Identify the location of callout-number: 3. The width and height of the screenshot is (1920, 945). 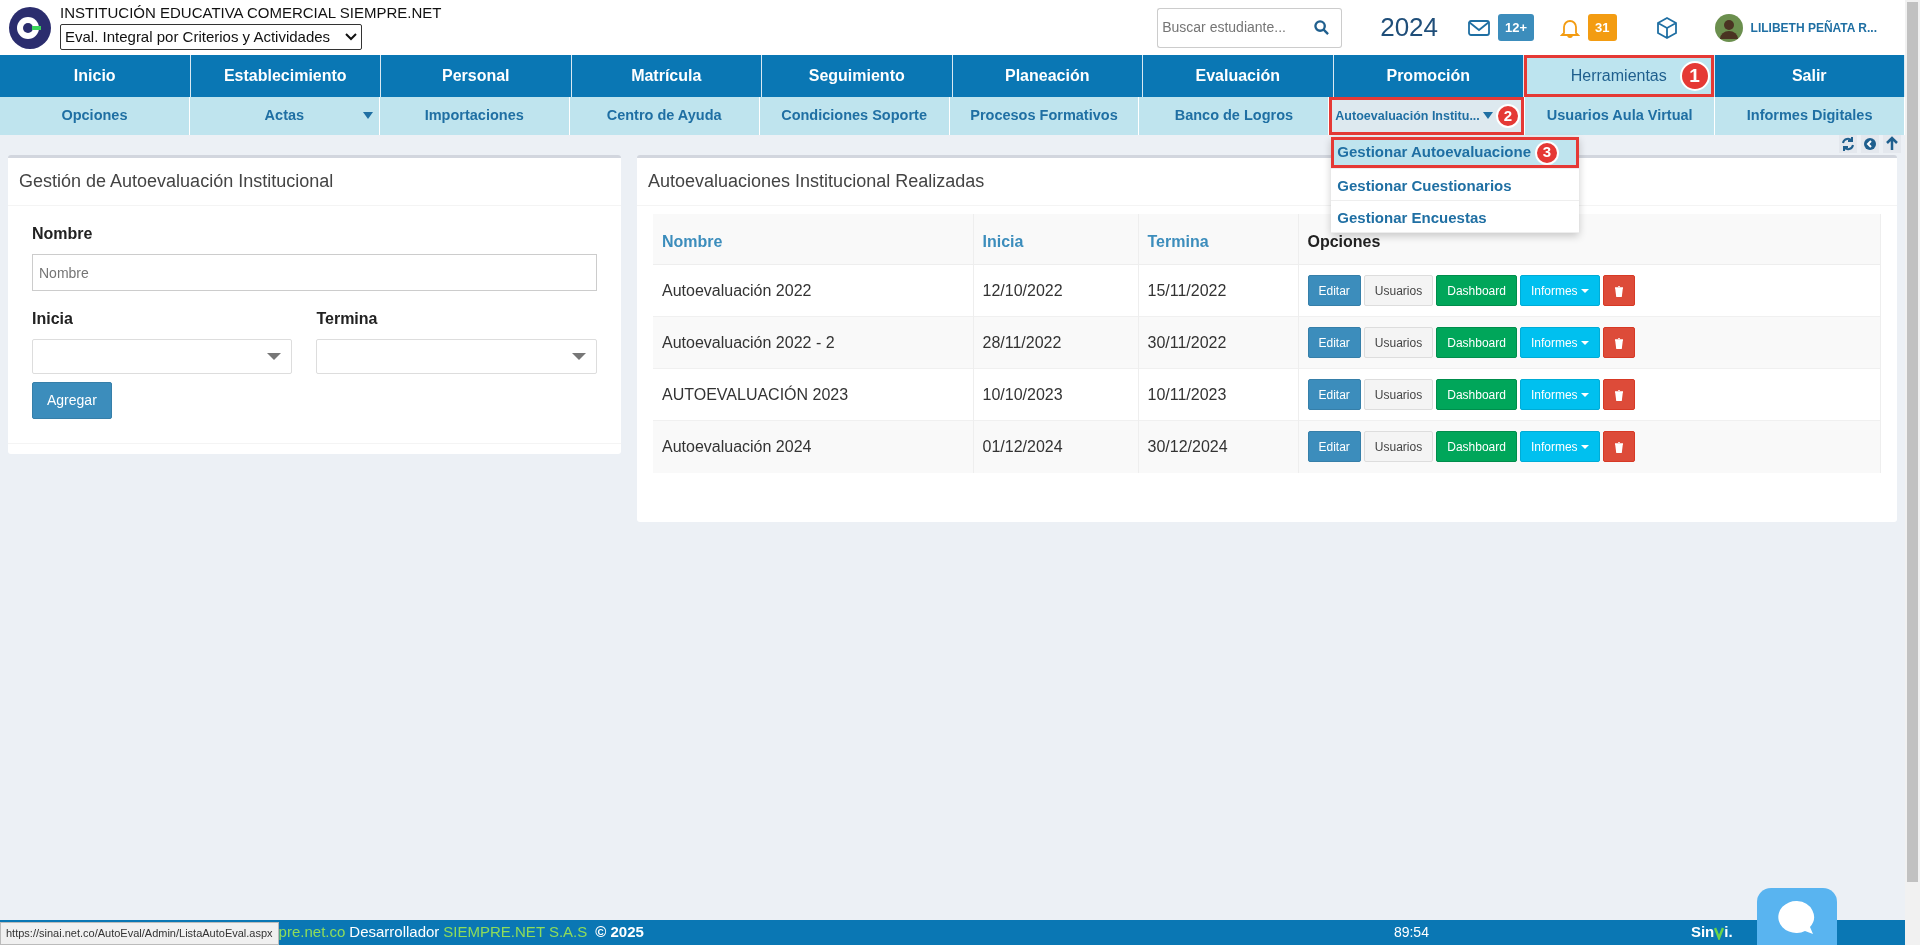
(1547, 152).